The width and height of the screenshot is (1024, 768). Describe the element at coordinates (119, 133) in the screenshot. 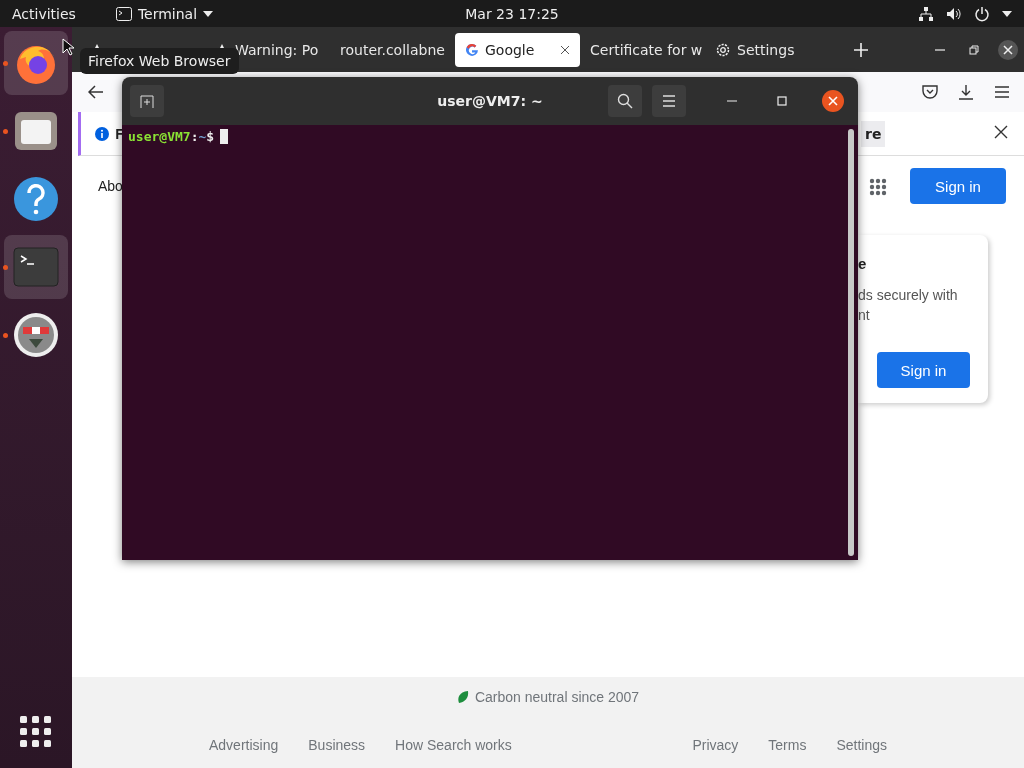

I see `notification-text: F` at that location.